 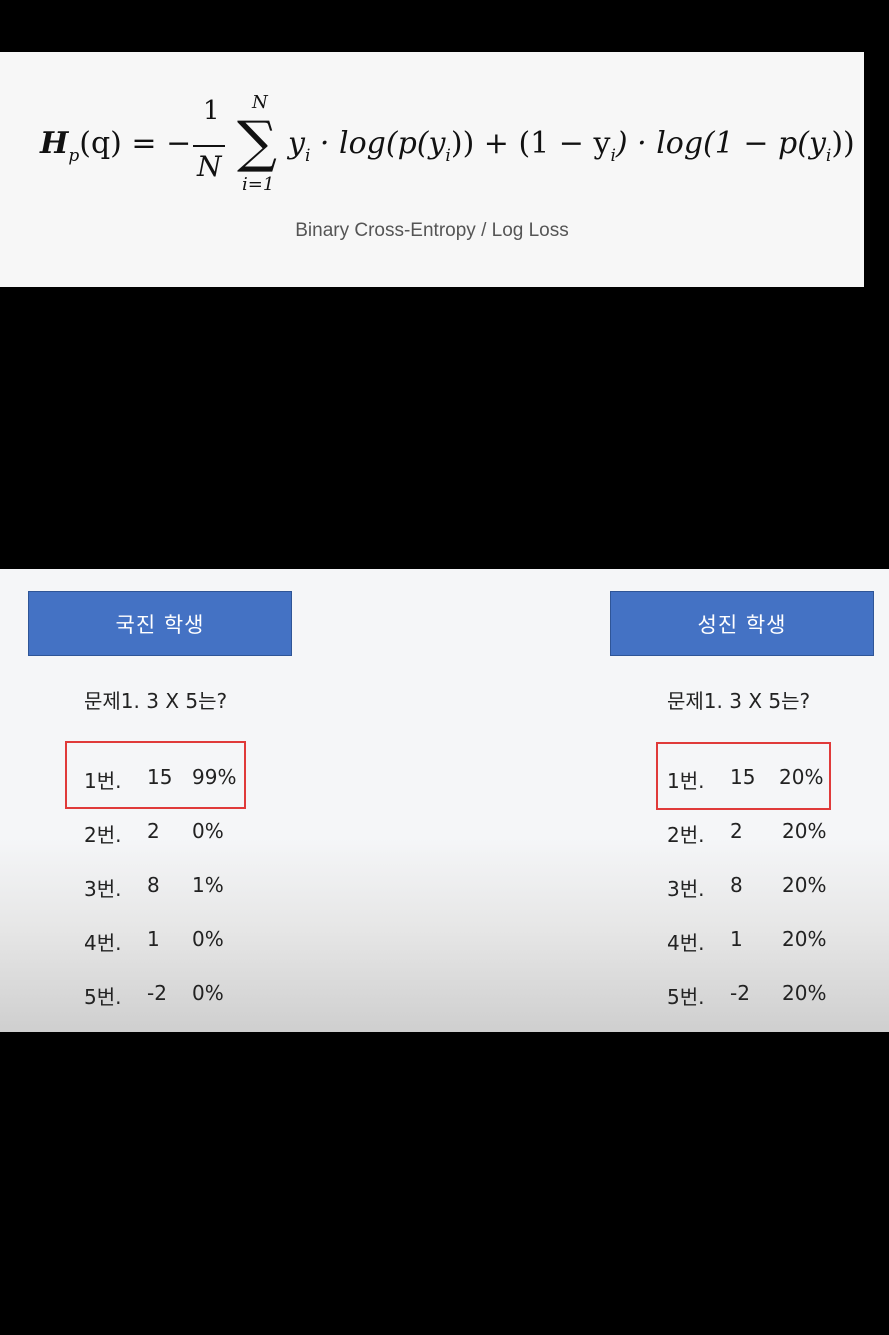 What do you see at coordinates (54, 143) in the screenshot?
I see `formula-h: H` at bounding box center [54, 143].